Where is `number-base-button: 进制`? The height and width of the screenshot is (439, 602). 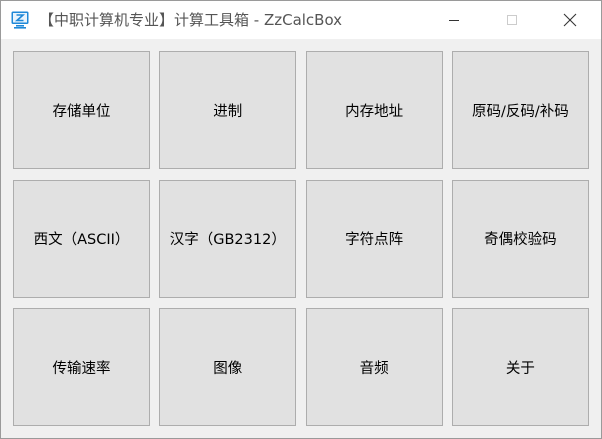 number-base-button: 进制 is located at coordinates (228, 110).